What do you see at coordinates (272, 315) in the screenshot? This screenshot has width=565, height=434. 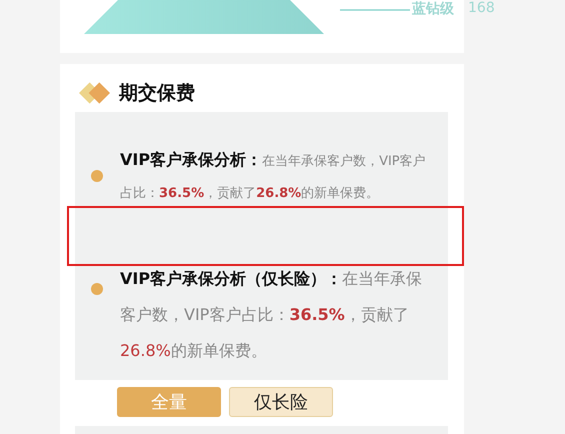 I see `analysis-text: VIP客户承保分析（仅长险）：在当年承保客户数，VIP客户占比：36.5%，贡献了 26.8%的新单保费。` at bounding box center [272, 315].